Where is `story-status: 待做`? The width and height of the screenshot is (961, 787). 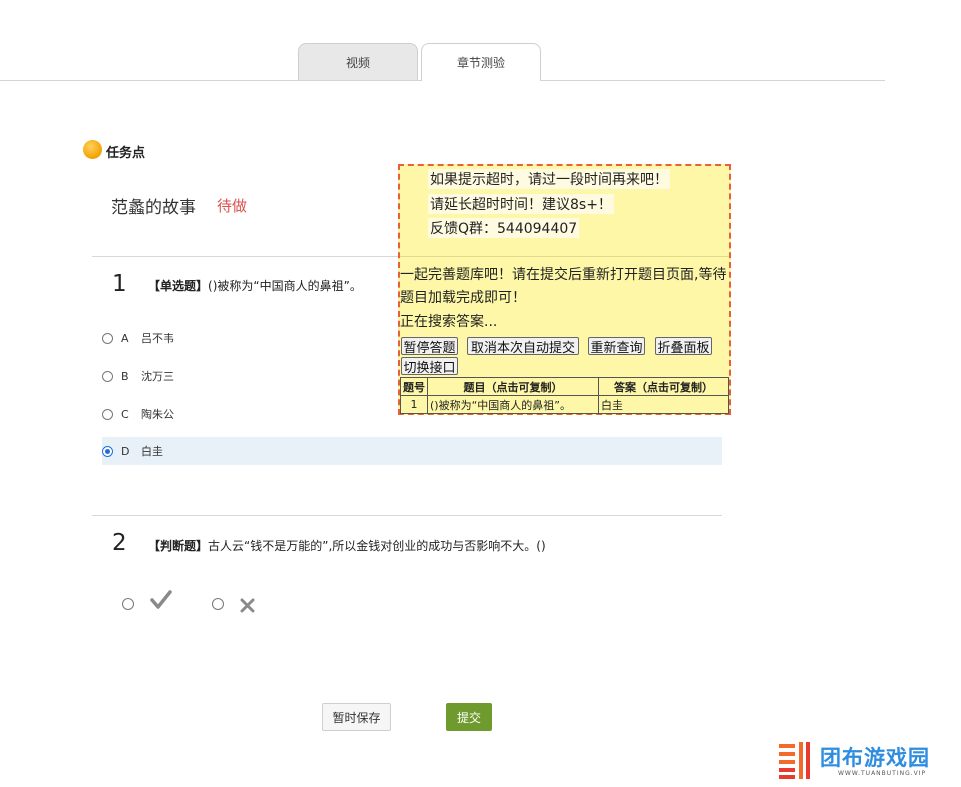
story-status: 待做 is located at coordinates (232, 206).